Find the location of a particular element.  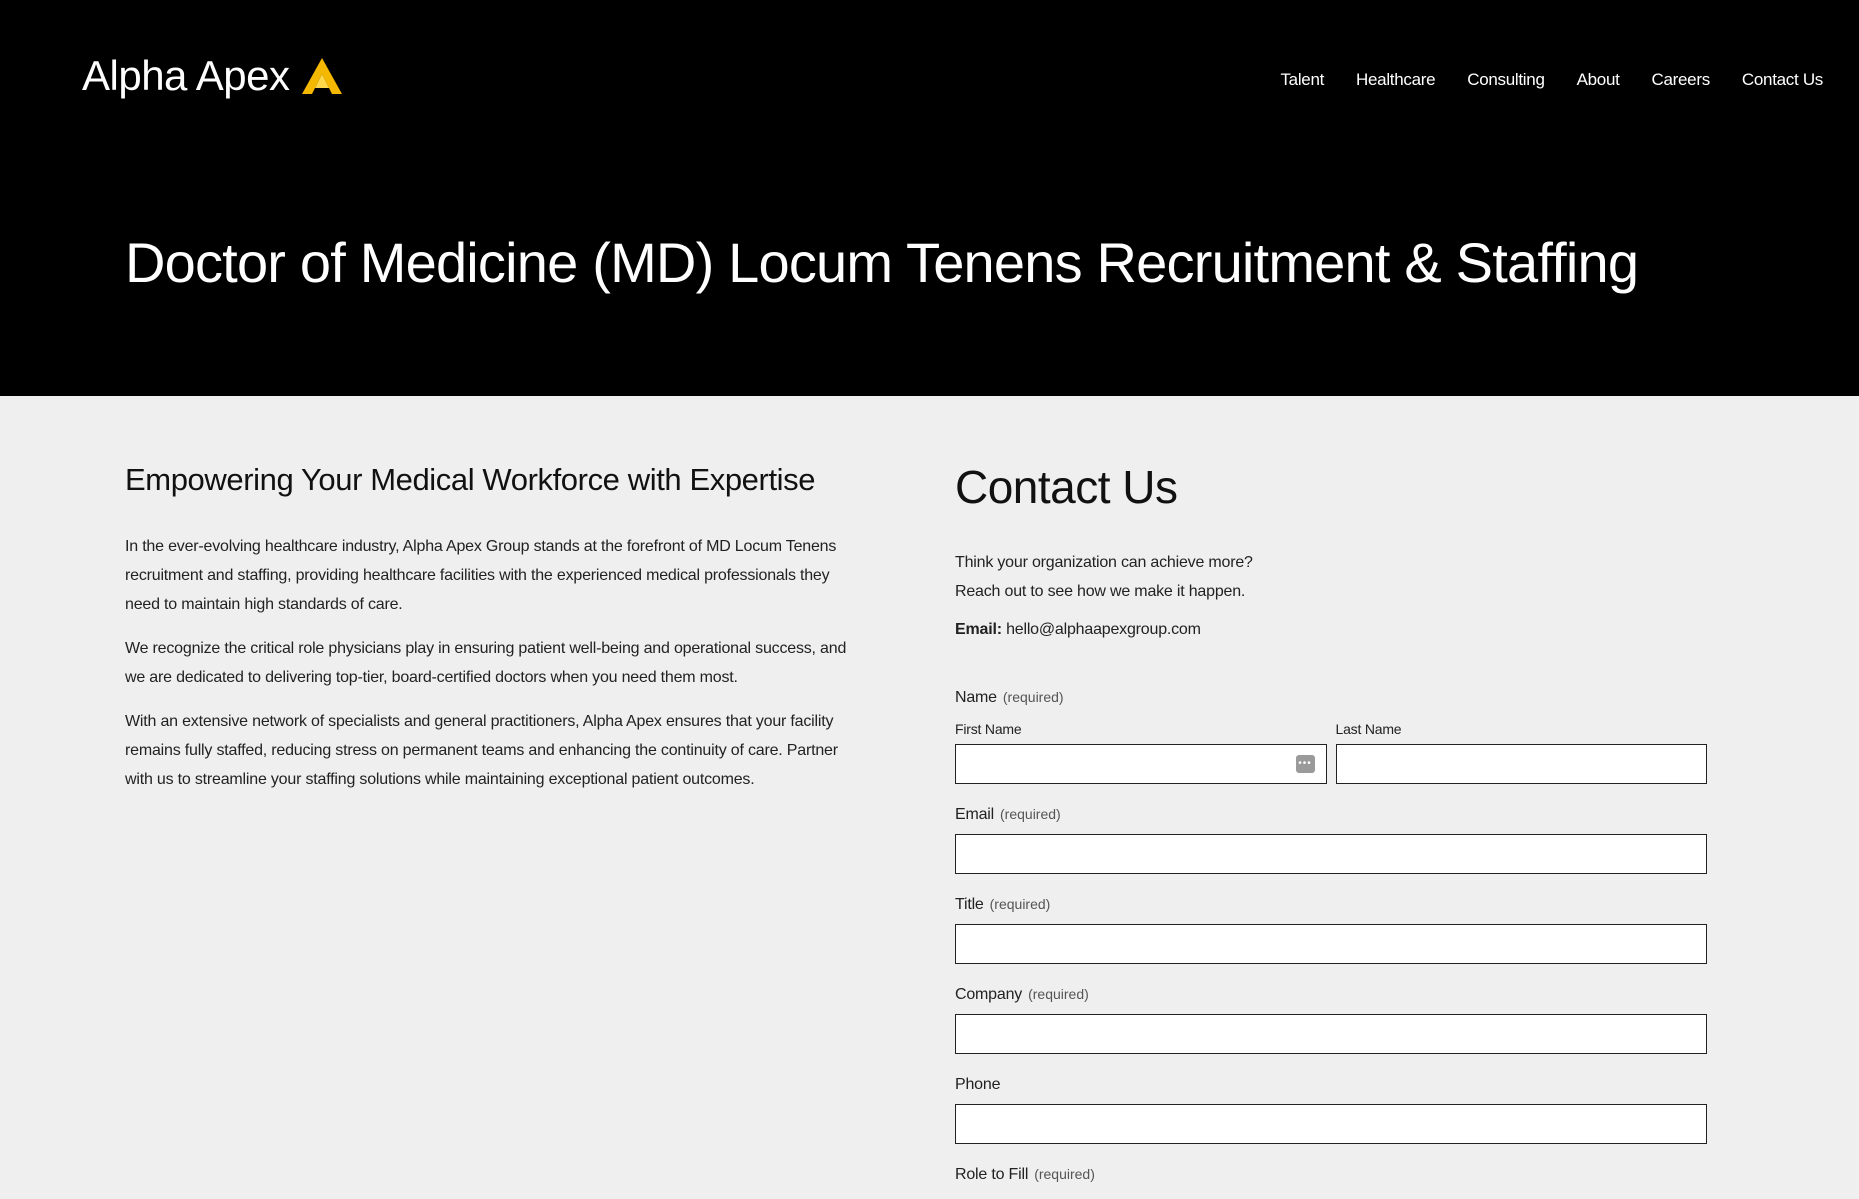

contact-heading: Contact Us is located at coordinates (1066, 487).